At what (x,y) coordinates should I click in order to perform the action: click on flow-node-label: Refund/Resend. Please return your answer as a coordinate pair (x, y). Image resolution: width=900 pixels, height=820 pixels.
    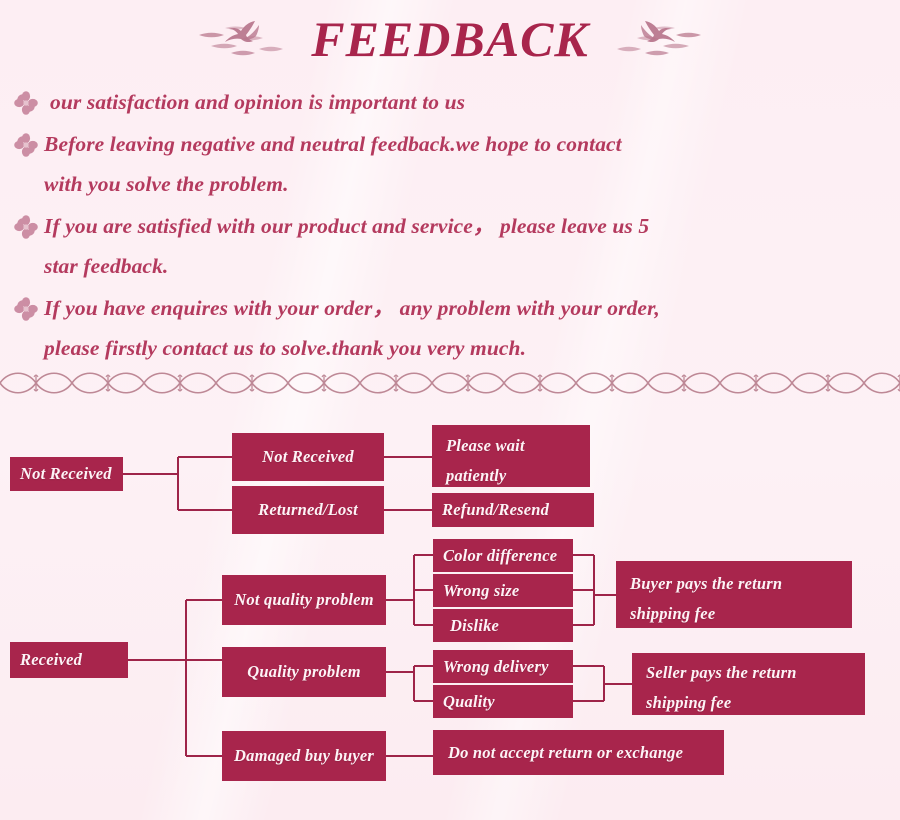
    Looking at the image, I should click on (496, 509).